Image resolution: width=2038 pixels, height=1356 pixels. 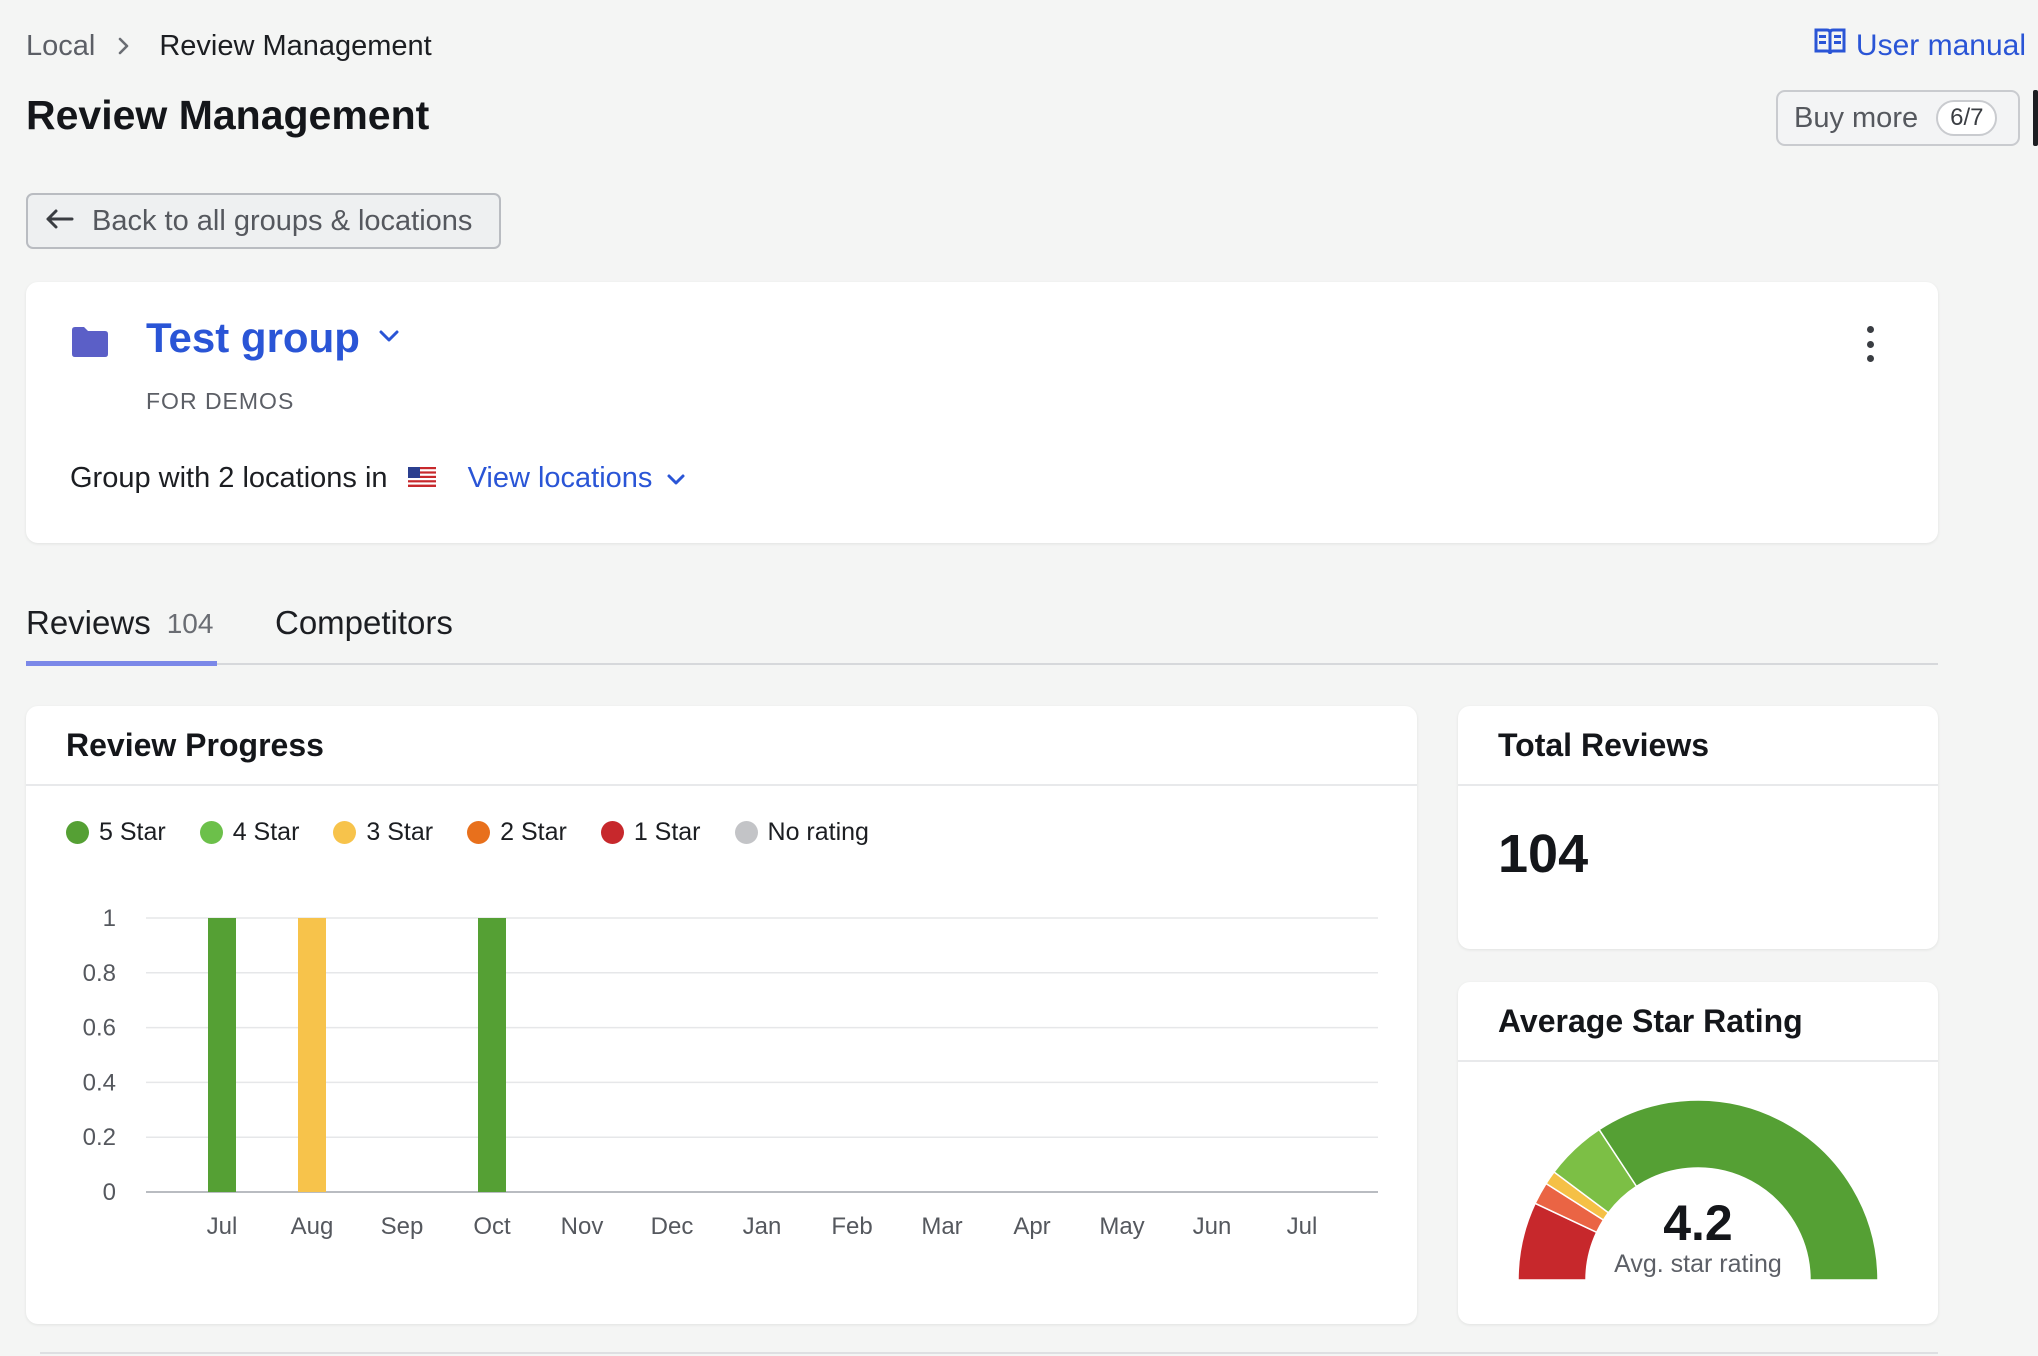 I want to click on y-tick-label: 0.4, so click(x=99, y=1082).